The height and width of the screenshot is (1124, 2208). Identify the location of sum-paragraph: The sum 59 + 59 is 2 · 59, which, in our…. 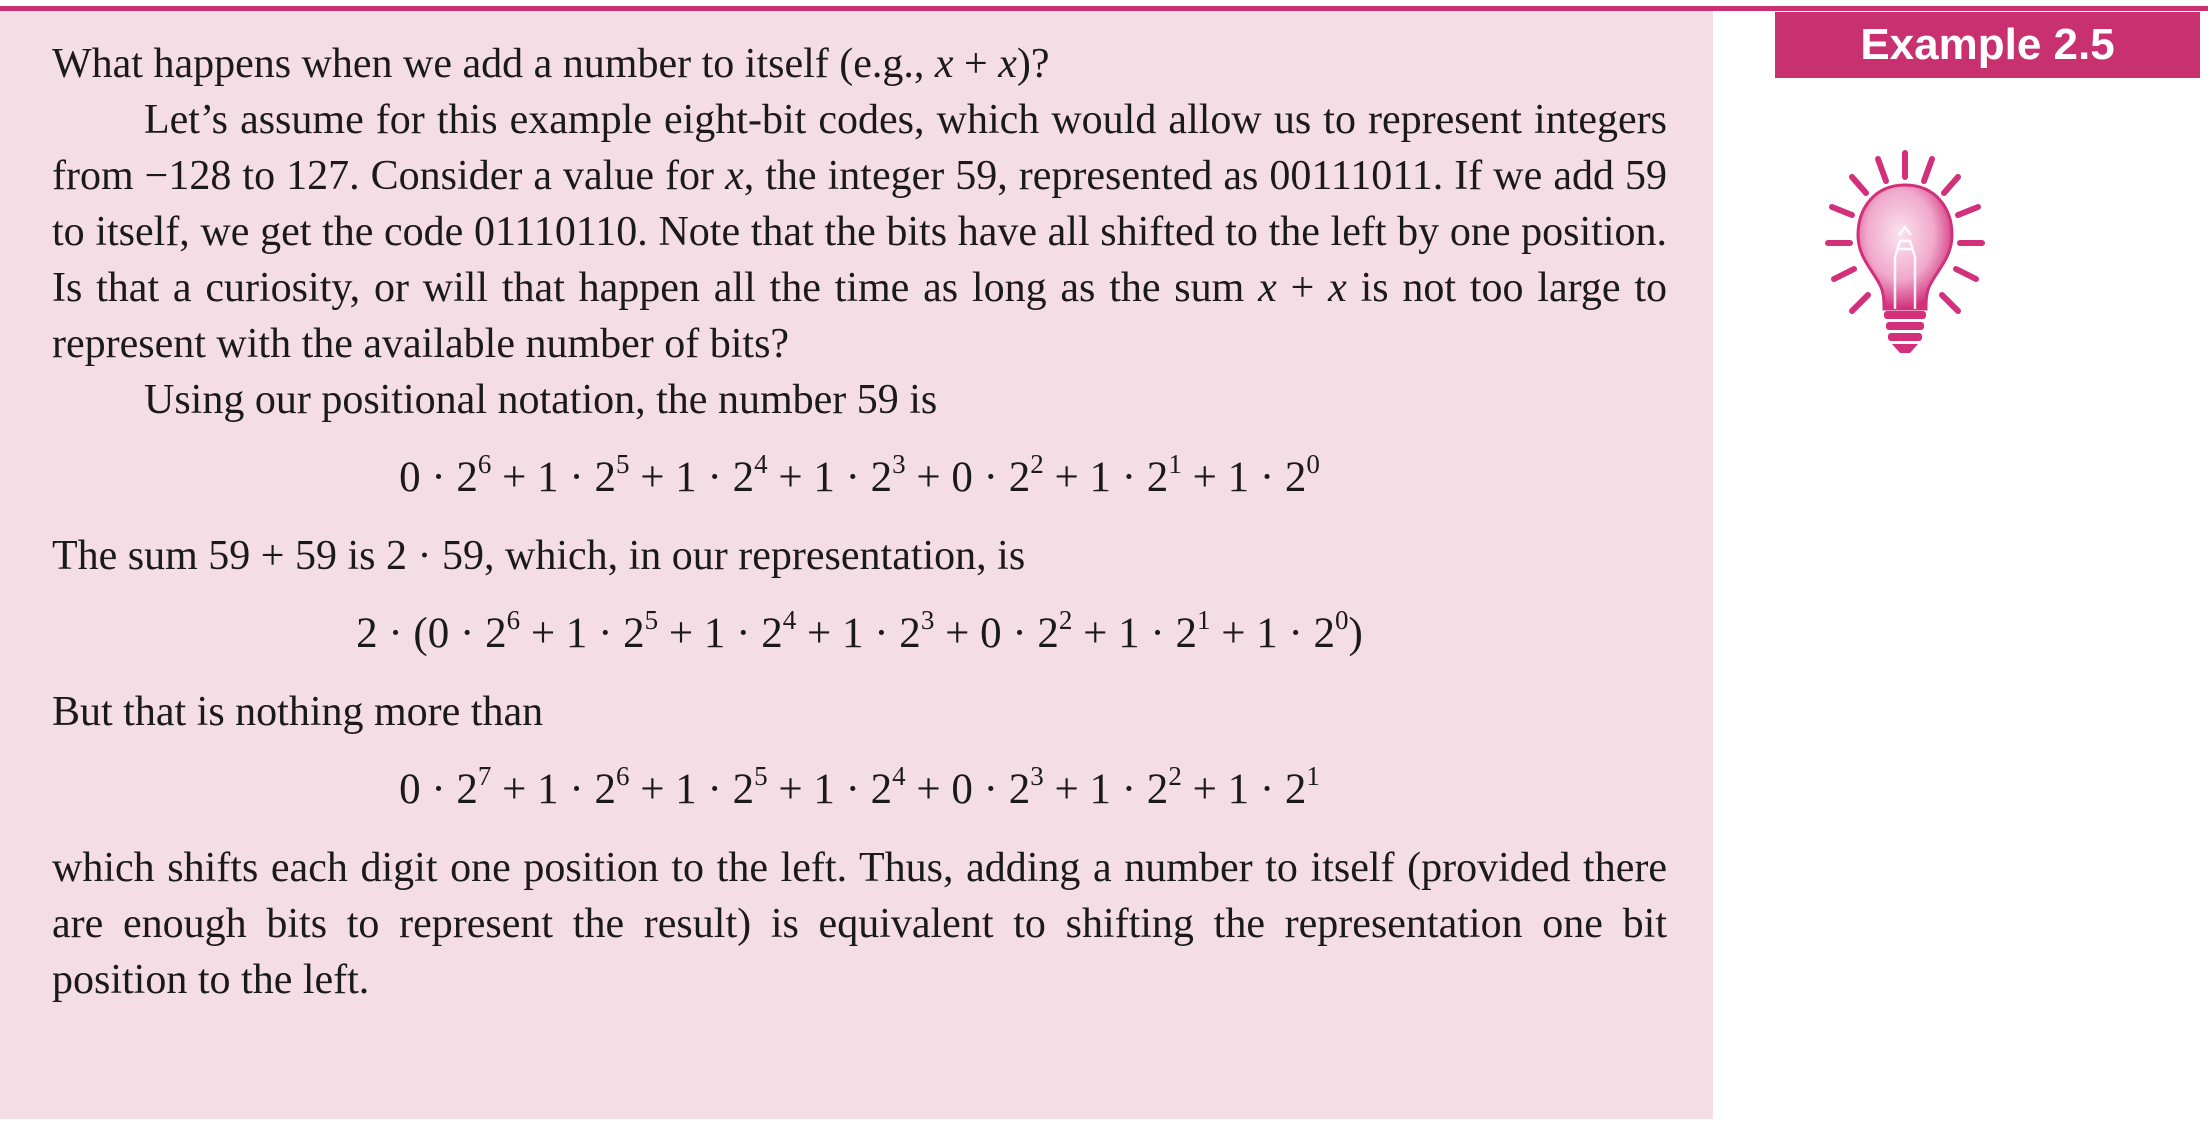
(539, 556).